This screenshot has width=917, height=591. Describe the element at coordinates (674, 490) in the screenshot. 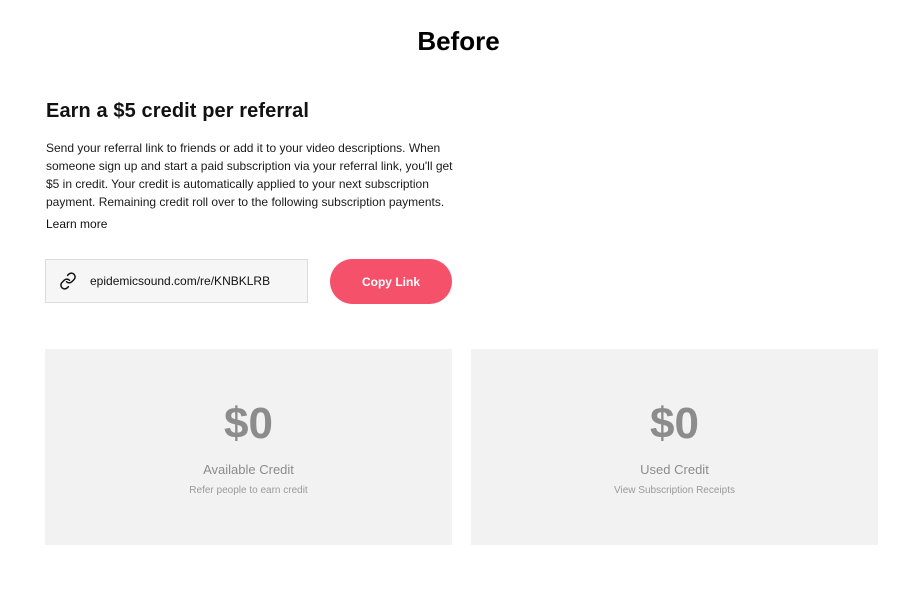

I see `view-subscription-receipts-link: View Subscription Receipts` at that location.